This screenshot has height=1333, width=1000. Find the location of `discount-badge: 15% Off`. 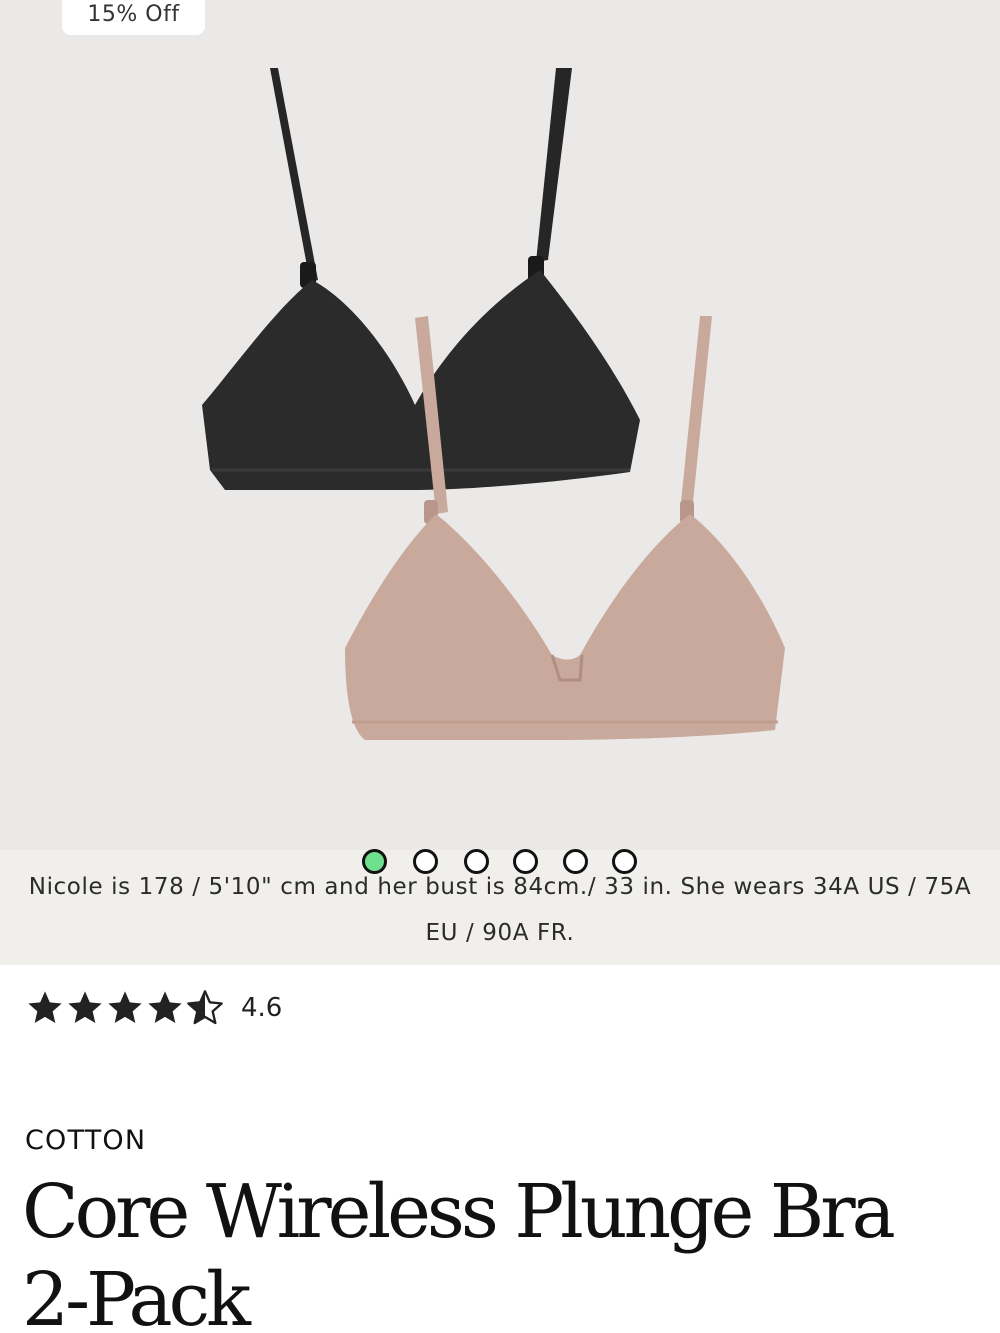

discount-badge: 15% Off is located at coordinates (133, 17).